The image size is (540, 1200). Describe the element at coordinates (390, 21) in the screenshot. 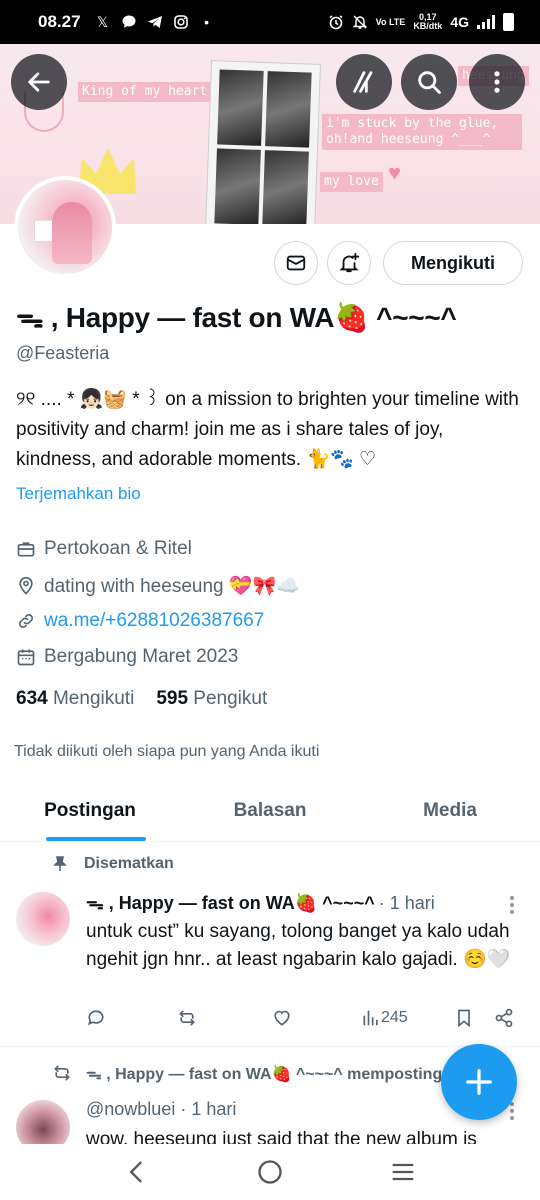

I see `volte-indicator: Vo LTE` at that location.